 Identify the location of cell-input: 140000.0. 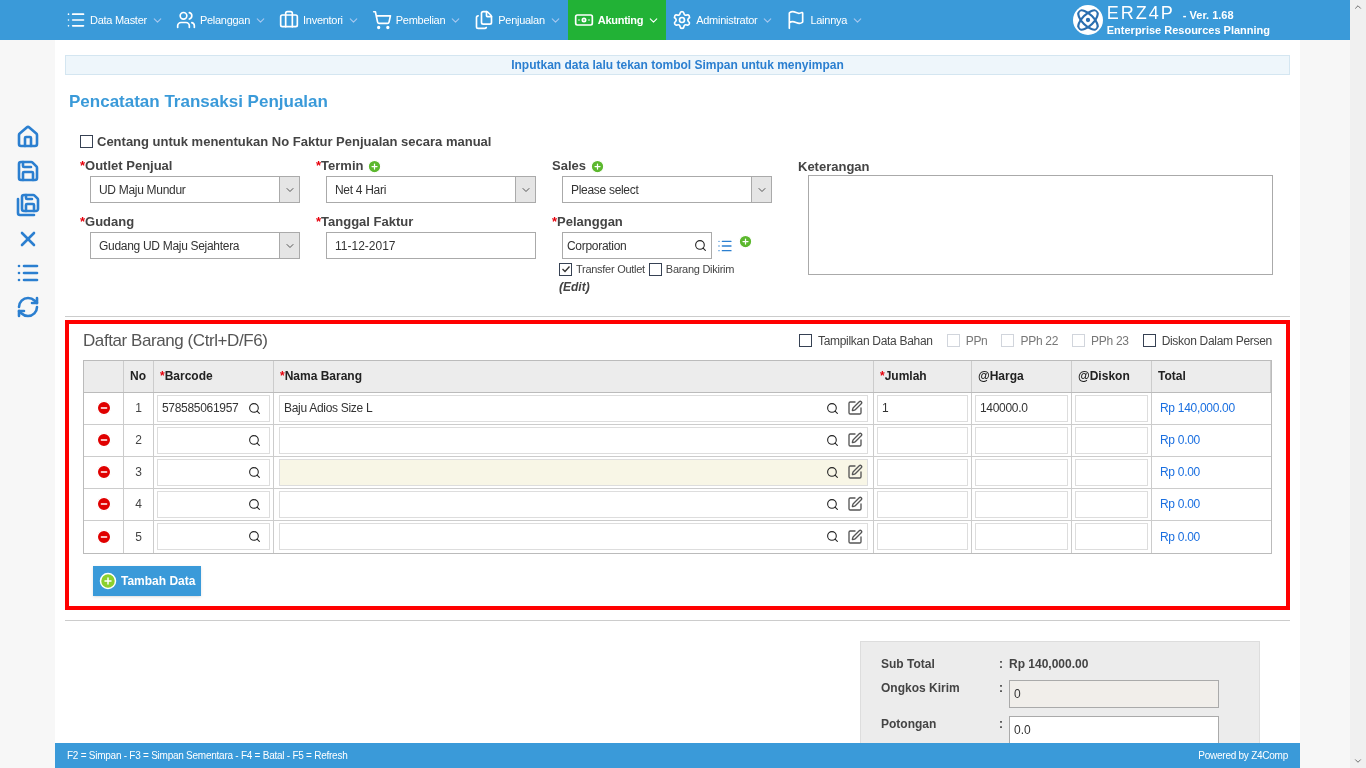
(1021, 408).